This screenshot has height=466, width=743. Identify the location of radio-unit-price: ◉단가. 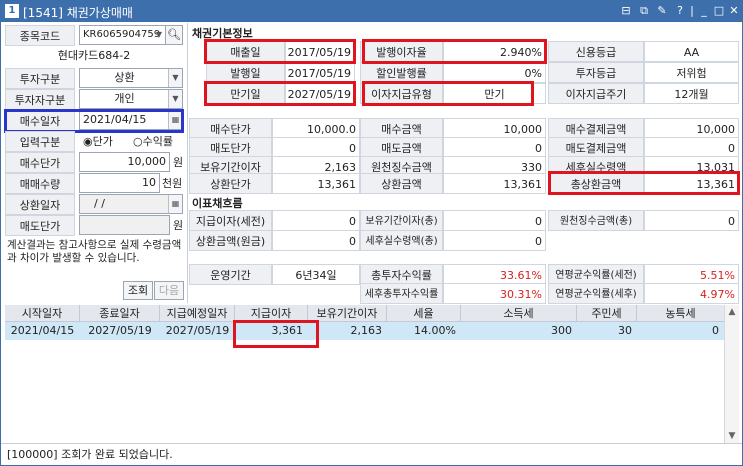
(98, 141).